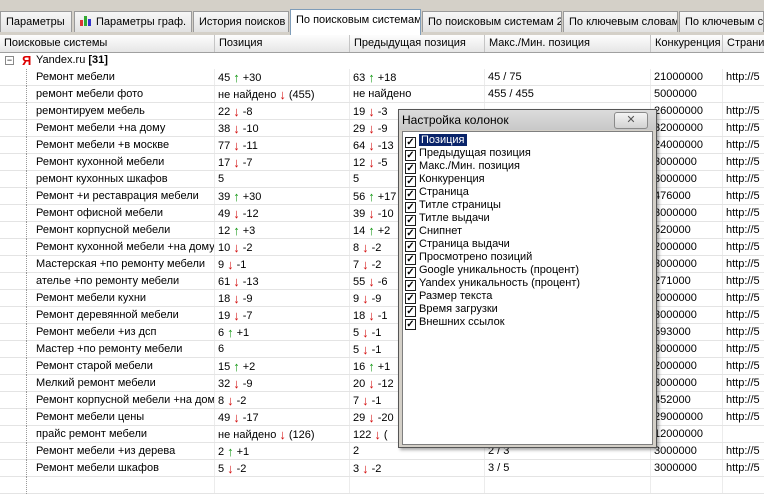 The image size is (764, 494). I want to click on tab-parameters: Параметры, so click(36, 21).